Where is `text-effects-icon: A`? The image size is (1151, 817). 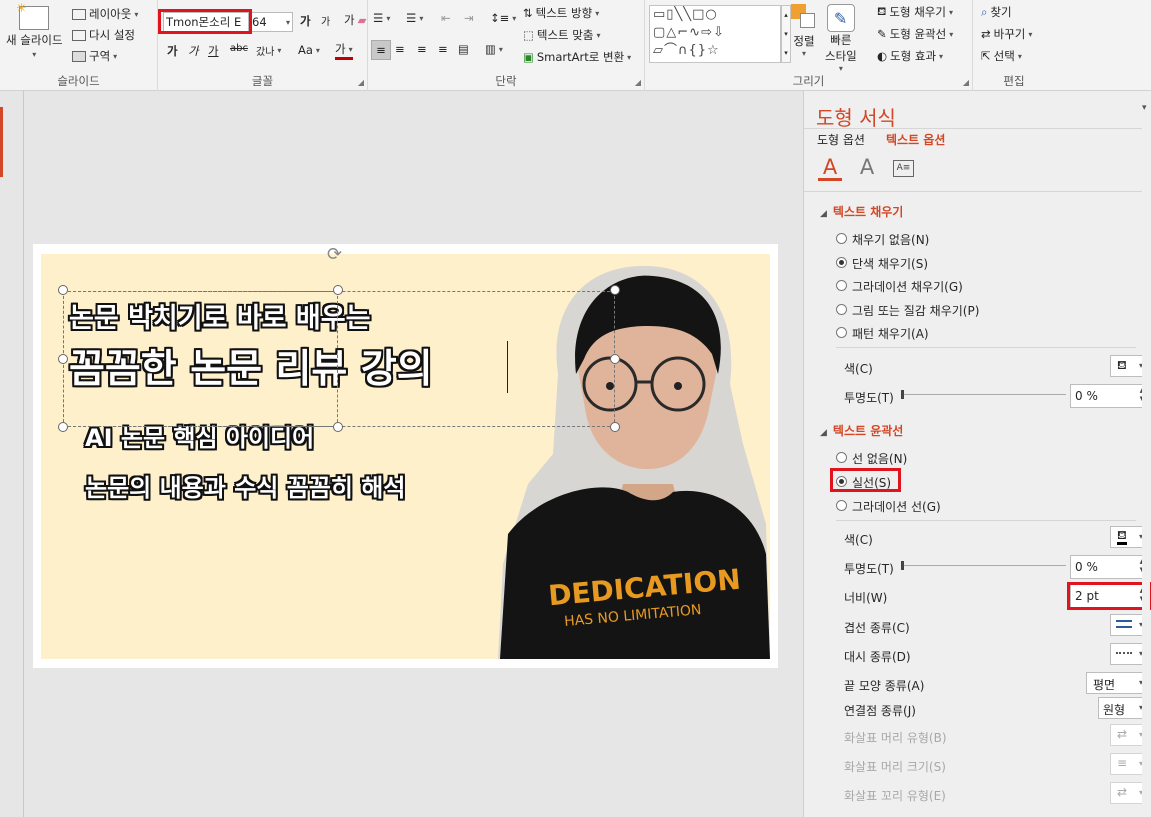 text-effects-icon: A is located at coordinates (867, 168).